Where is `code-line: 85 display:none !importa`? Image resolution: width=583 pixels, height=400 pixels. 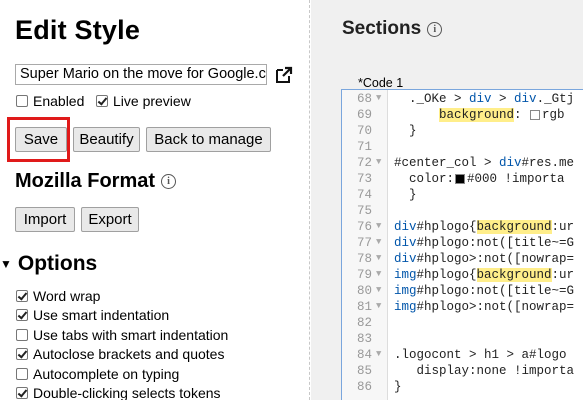
code-line: 85 display:none !importa is located at coordinates (462, 372).